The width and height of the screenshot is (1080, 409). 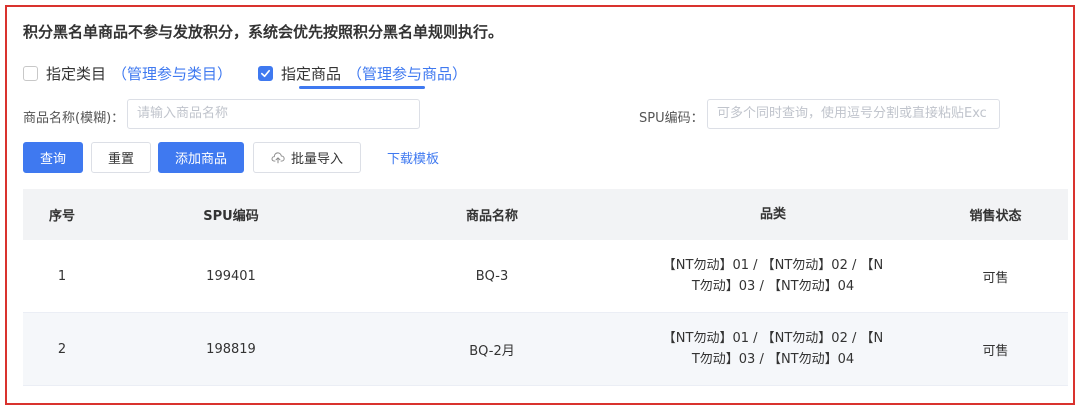 I want to click on manage-category-link: （管理参与类目）, so click(x=172, y=73).